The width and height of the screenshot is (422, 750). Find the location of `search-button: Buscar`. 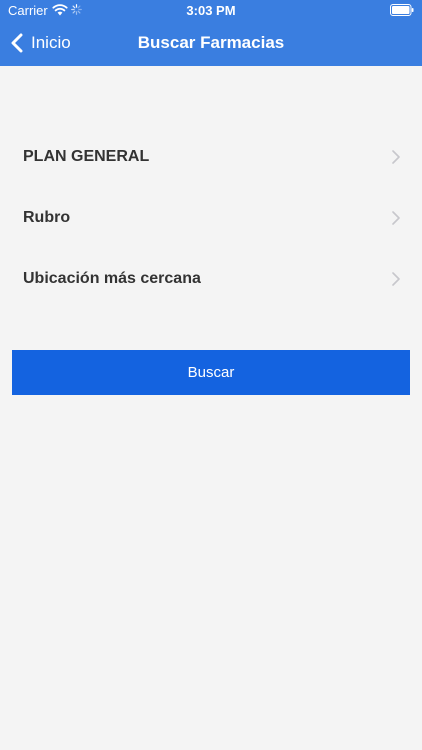

search-button: Buscar is located at coordinates (211, 372).